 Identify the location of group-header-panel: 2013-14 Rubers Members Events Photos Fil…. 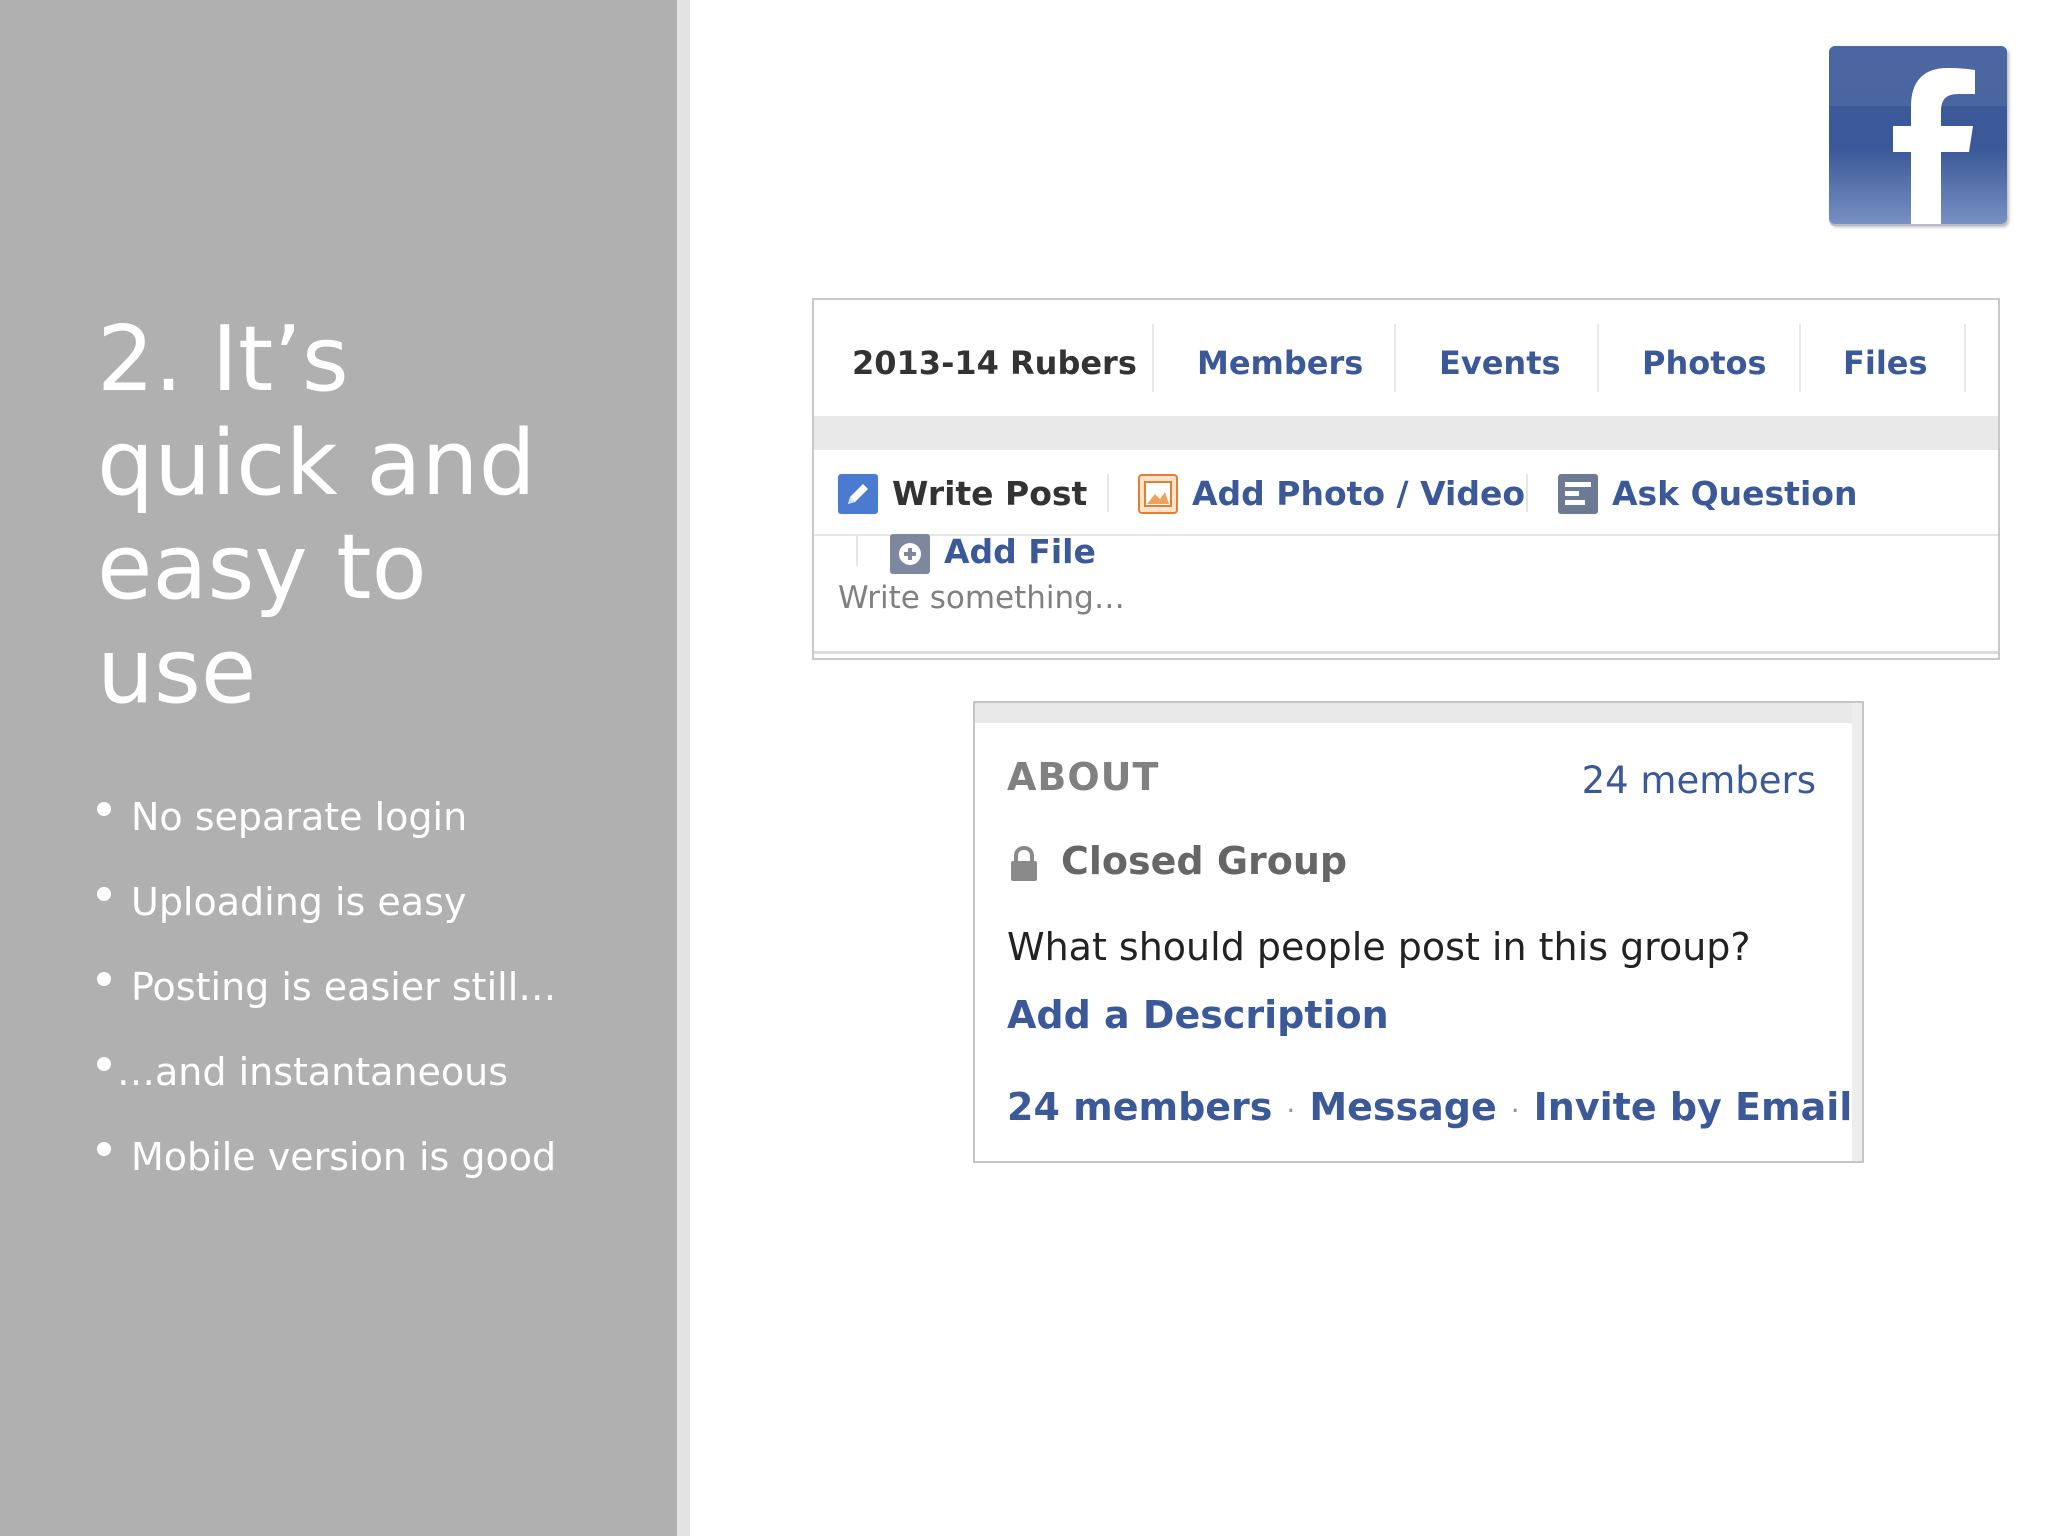
(1406, 479).